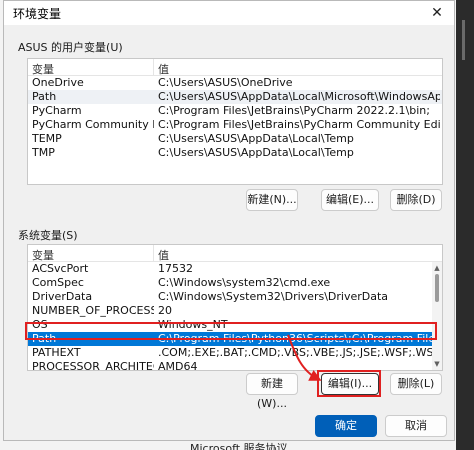  Describe the element at coordinates (235, 253) in the screenshot. I see `system-vars-header: 变量 值` at that location.